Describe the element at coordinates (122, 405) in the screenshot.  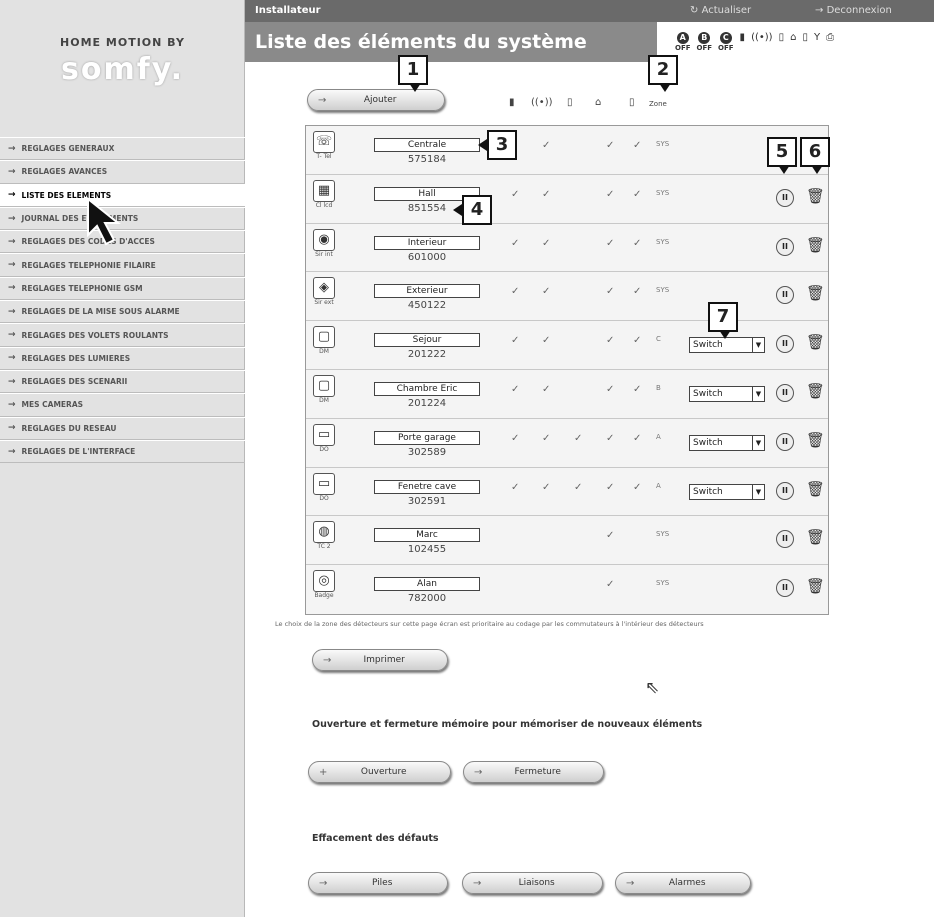
I see `sidebar-item-mes-cameras: → MES CAMERAS` at that location.